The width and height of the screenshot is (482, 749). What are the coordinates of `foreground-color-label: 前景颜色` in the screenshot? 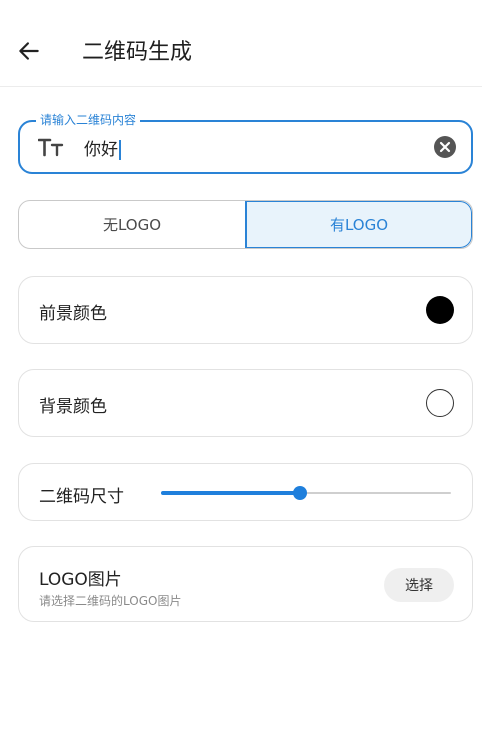 It's located at (73, 314).